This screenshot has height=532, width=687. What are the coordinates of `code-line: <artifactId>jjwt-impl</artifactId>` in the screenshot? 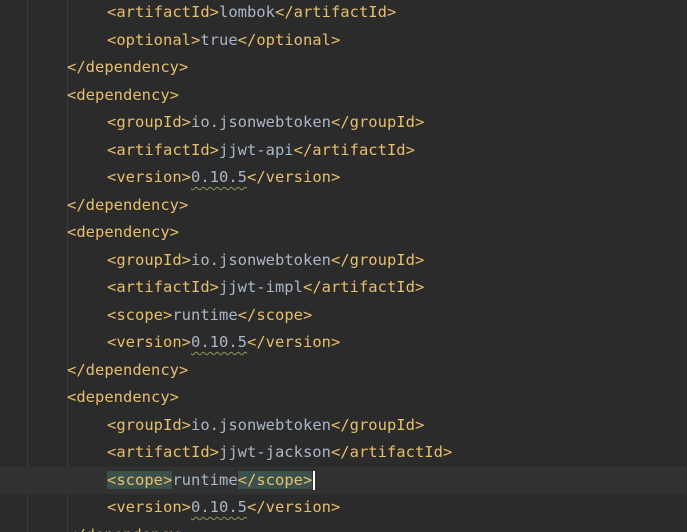 It's located at (343, 287).